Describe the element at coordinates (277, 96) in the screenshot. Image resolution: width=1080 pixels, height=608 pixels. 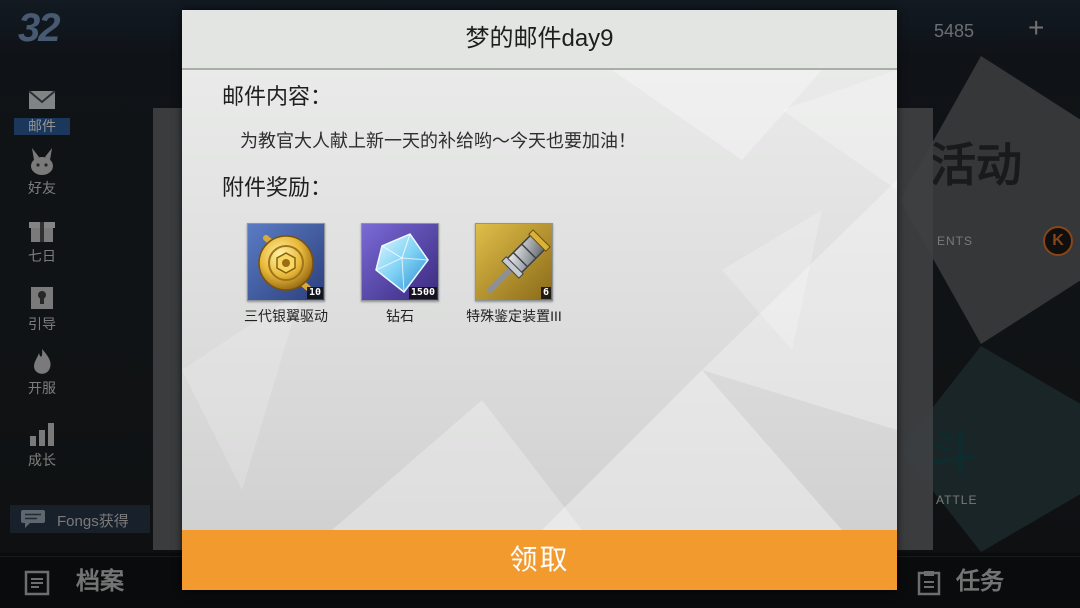
I see `mail-content-heading: 邮件内容：` at that location.